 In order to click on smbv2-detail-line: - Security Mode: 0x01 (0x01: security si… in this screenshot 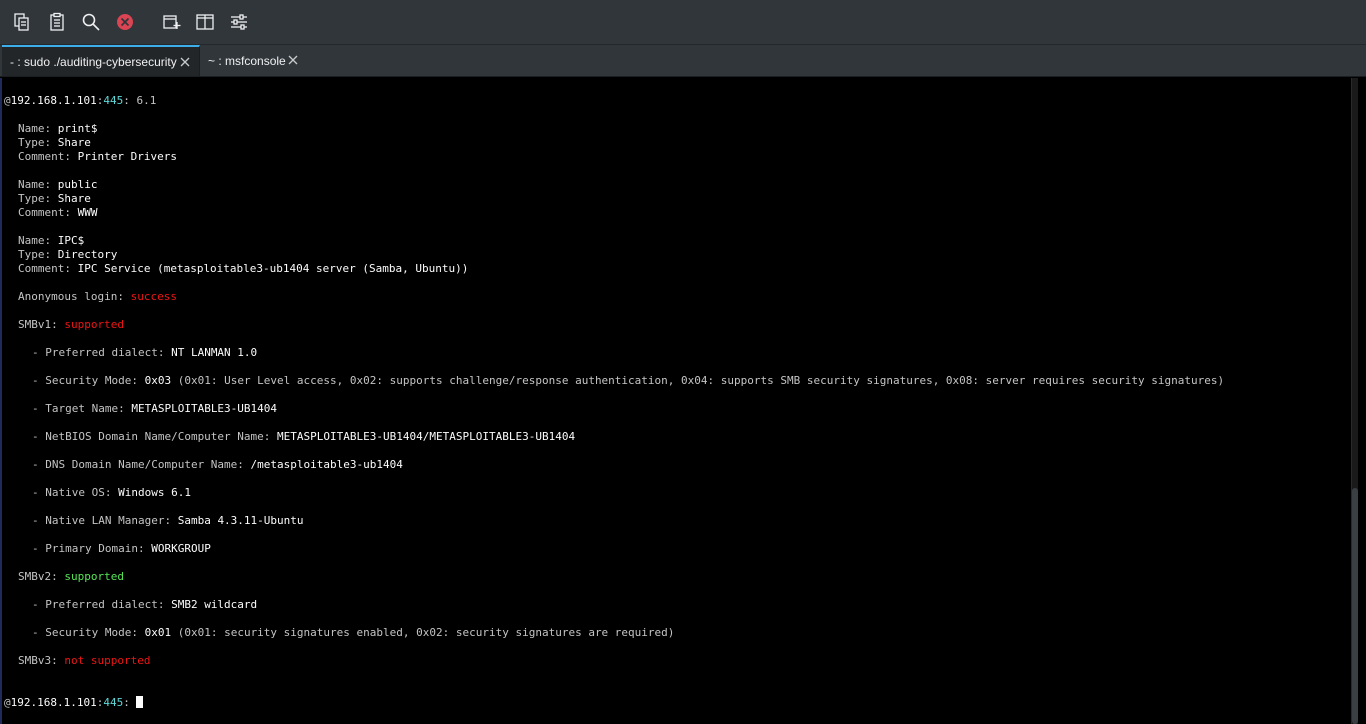, I will do `click(353, 632)`.